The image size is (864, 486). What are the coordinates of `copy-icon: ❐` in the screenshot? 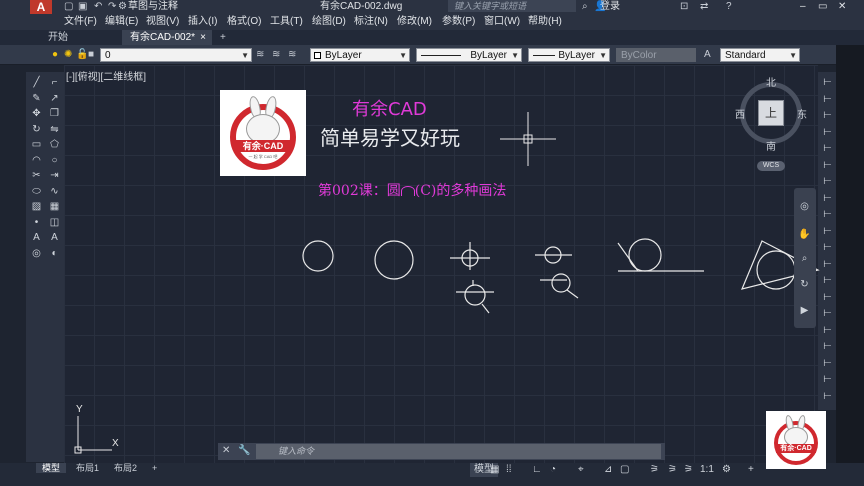 It's located at (54, 113).